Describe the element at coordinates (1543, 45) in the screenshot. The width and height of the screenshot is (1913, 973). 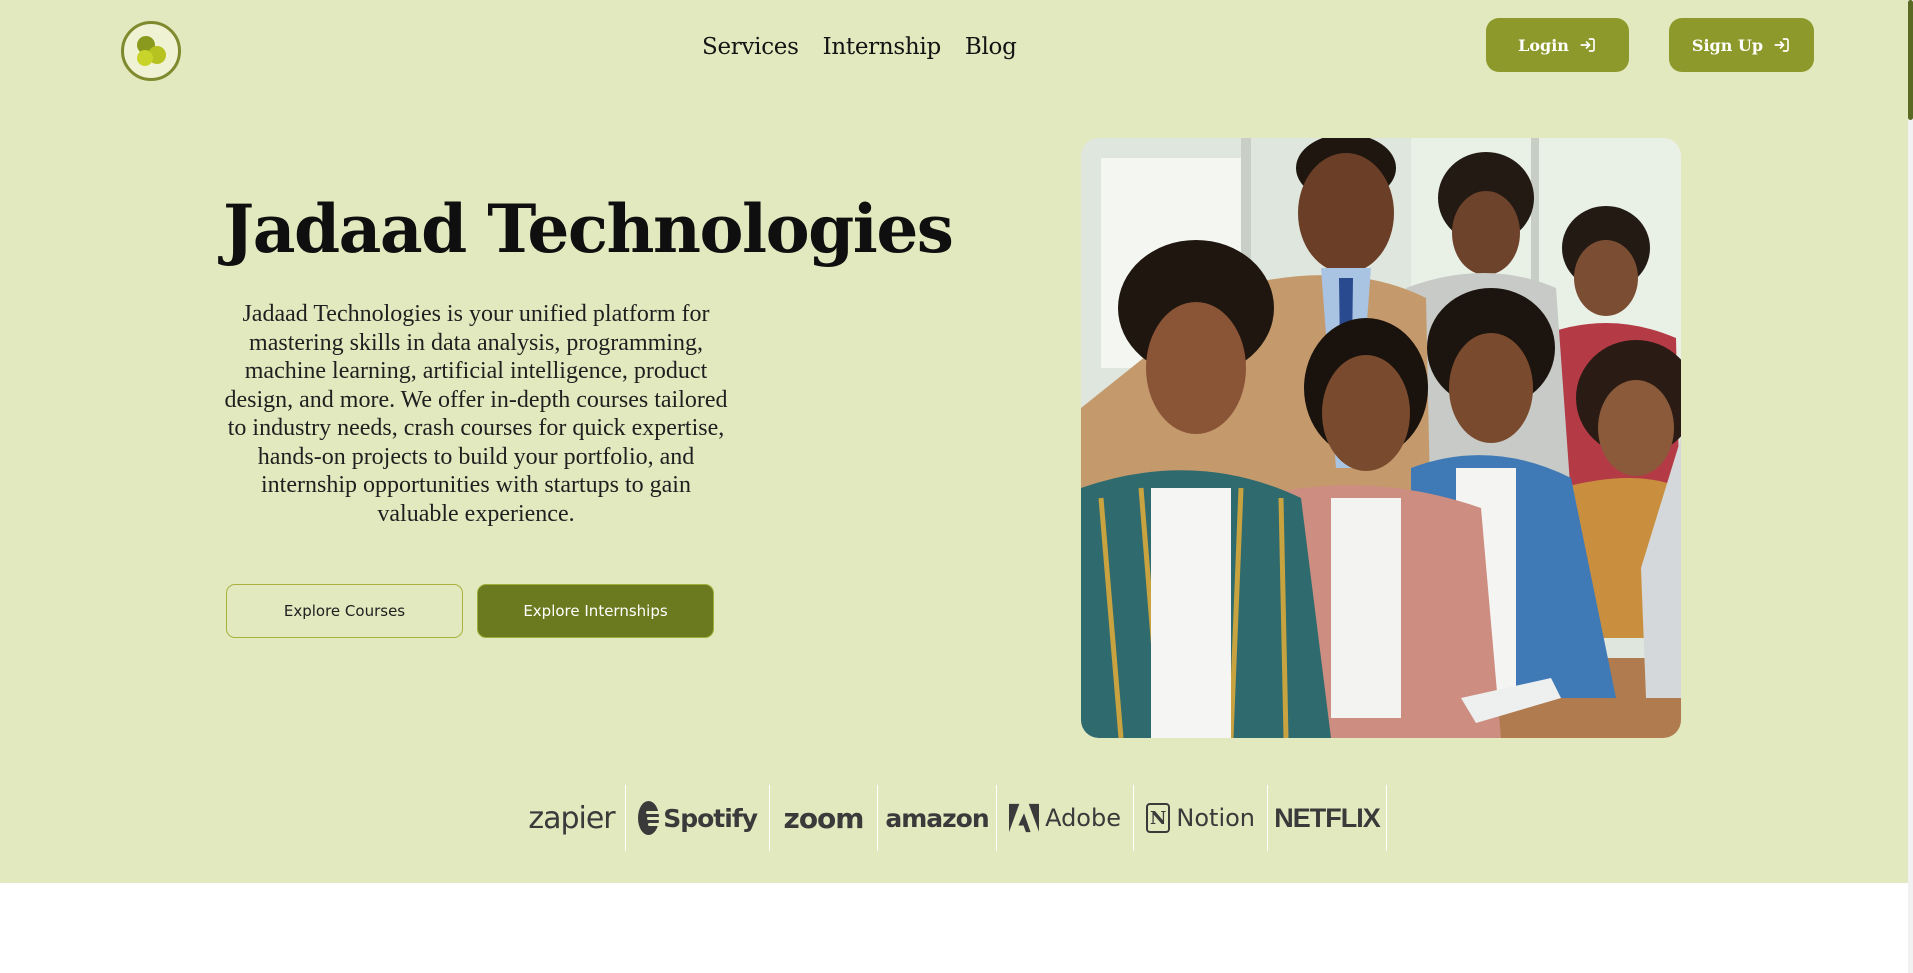
I see `login-button-label: Login` at that location.